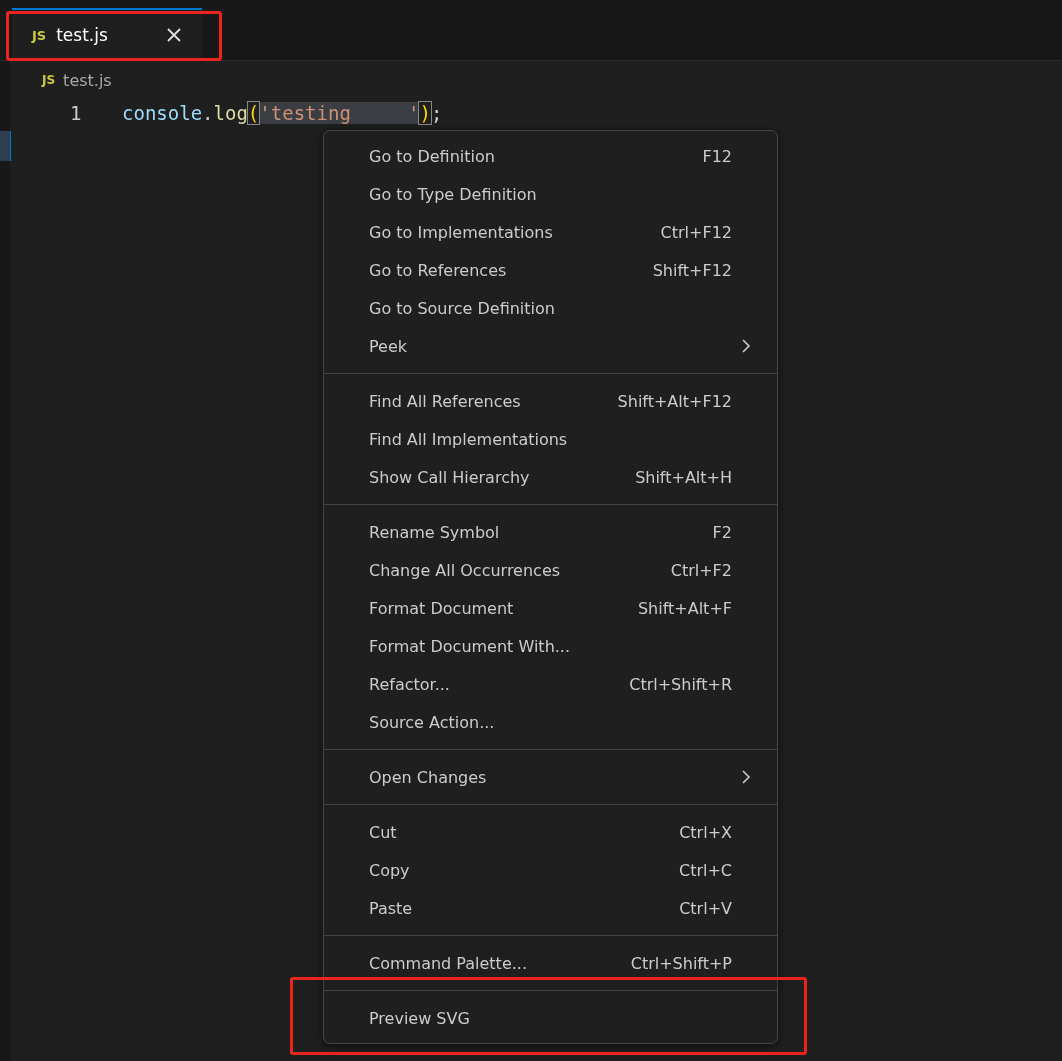 The image size is (1062, 1061). Describe the element at coordinates (550, 477) in the screenshot. I see `menu-item: Show Call Hierarchy Shift+Alt+H` at that location.